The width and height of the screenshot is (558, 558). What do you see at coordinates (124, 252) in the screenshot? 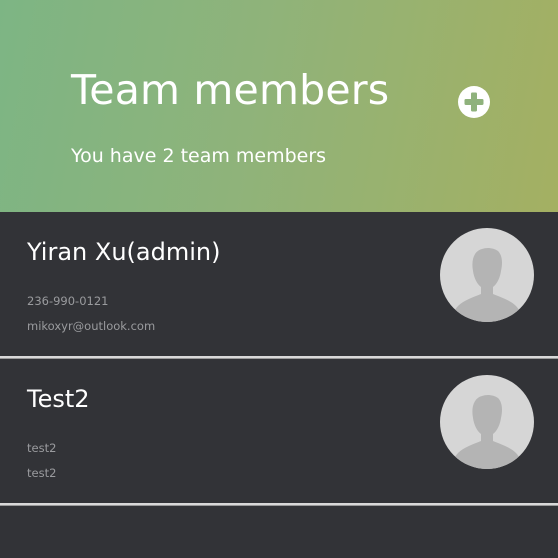
I see `member-name: Yiran Xu(admin)` at bounding box center [124, 252].